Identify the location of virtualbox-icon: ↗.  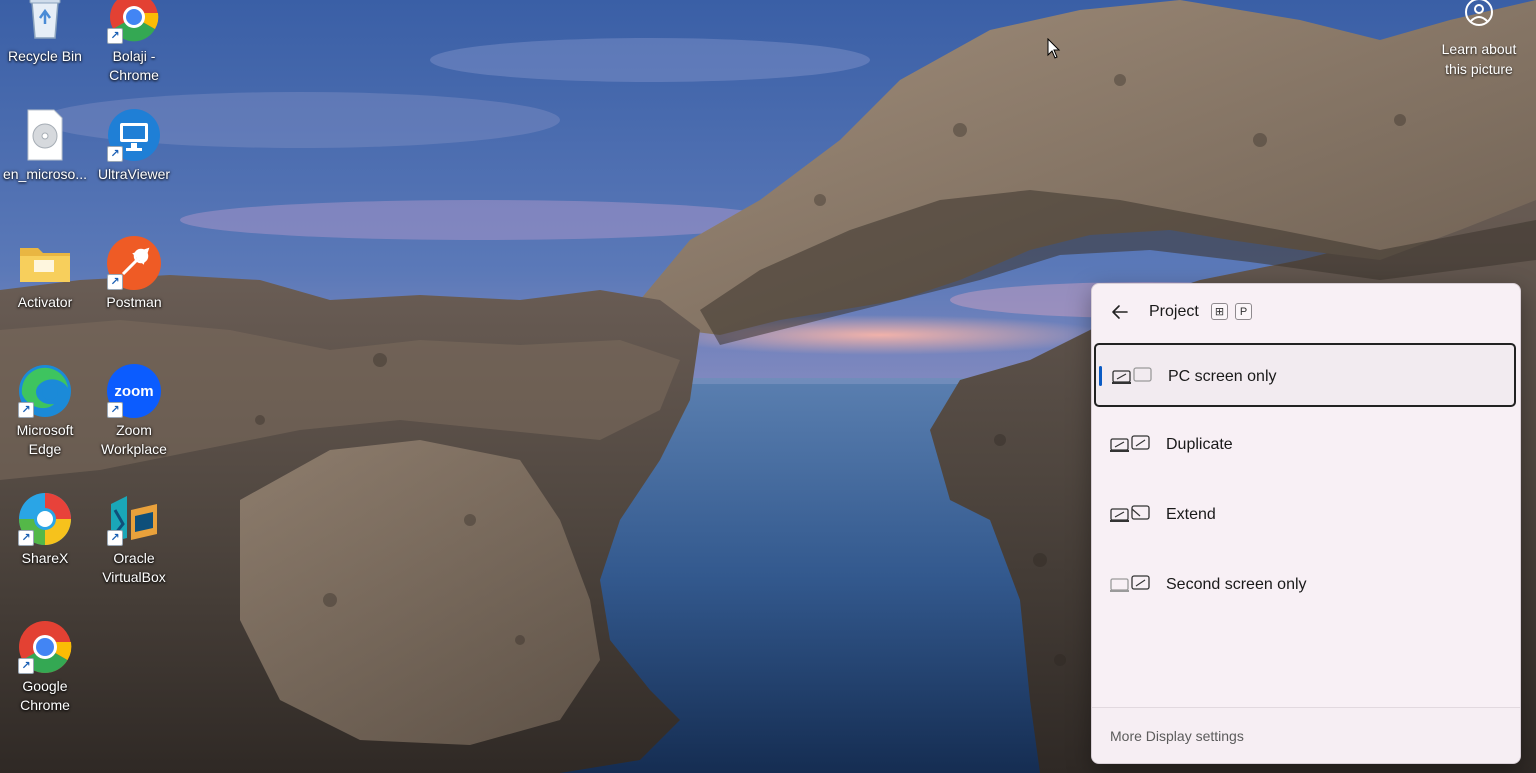
(134, 519).